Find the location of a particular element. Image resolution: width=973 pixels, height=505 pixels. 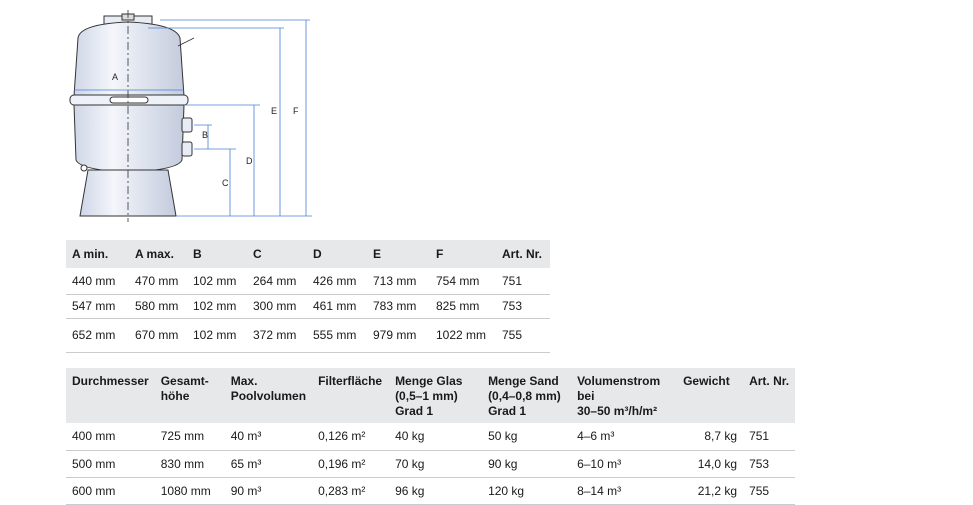

header-cell: Menge Glas (0,5–1 mm) Grad 1 is located at coordinates (429, 396).